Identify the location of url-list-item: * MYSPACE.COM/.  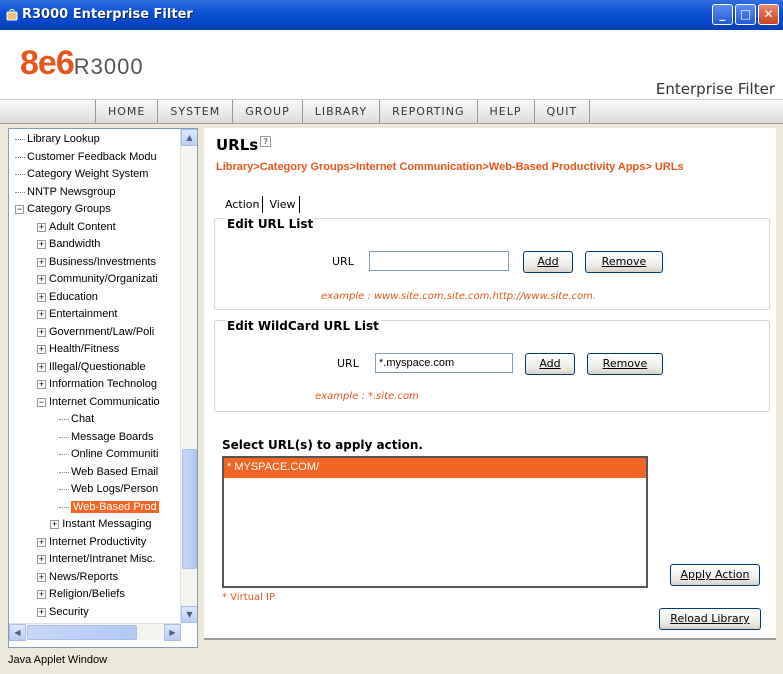
(435, 468).